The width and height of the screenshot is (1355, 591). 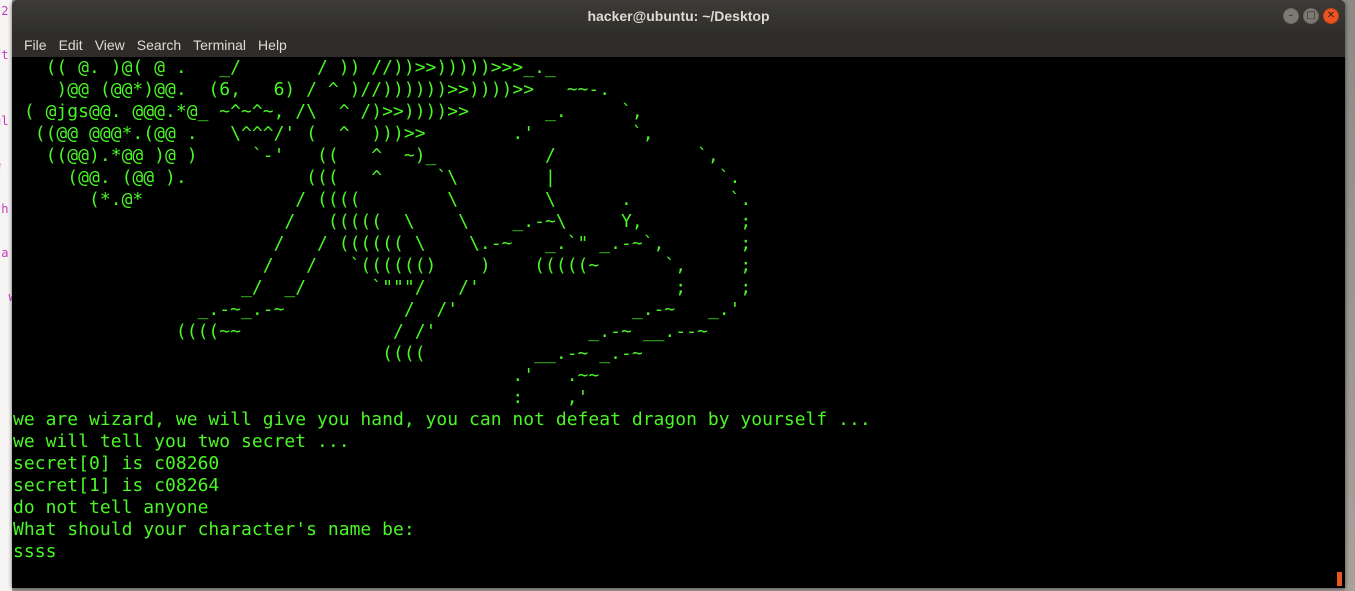 I want to click on menu-terminal: Terminal, so click(x=219, y=45).